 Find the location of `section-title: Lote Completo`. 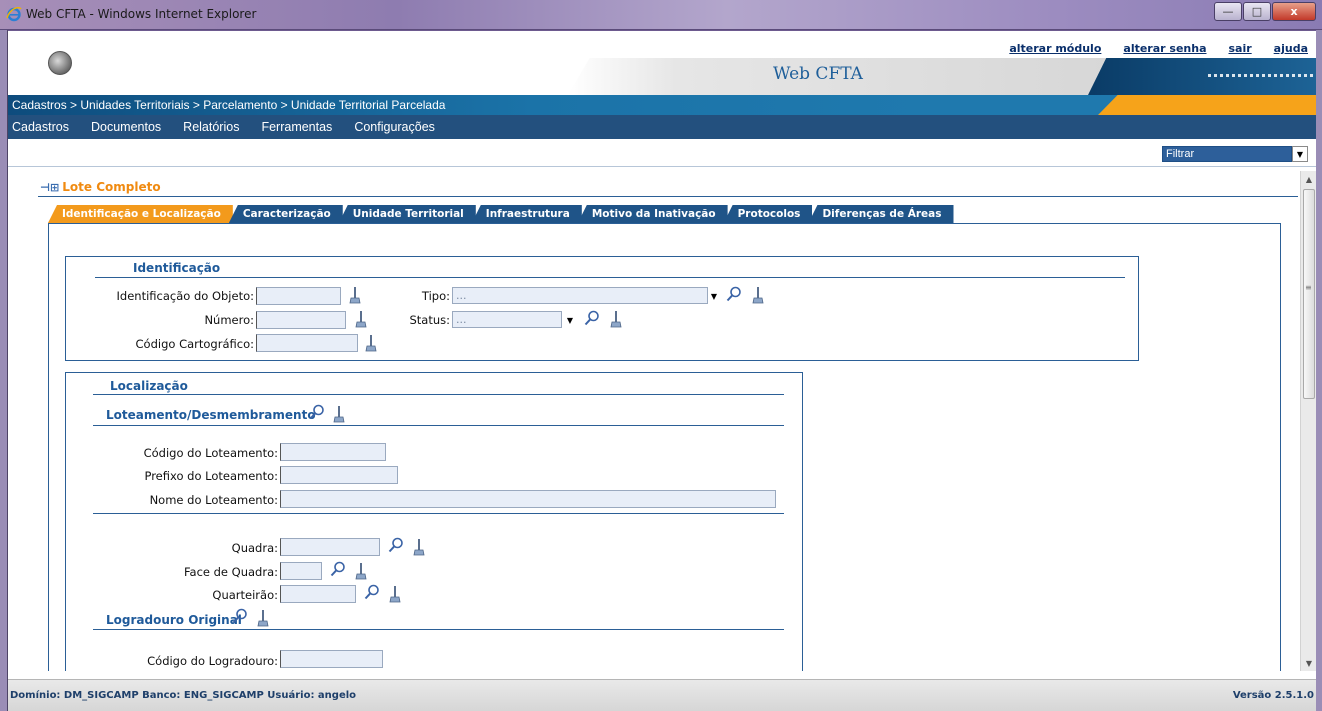

section-title: Lote Completo is located at coordinates (111, 187).